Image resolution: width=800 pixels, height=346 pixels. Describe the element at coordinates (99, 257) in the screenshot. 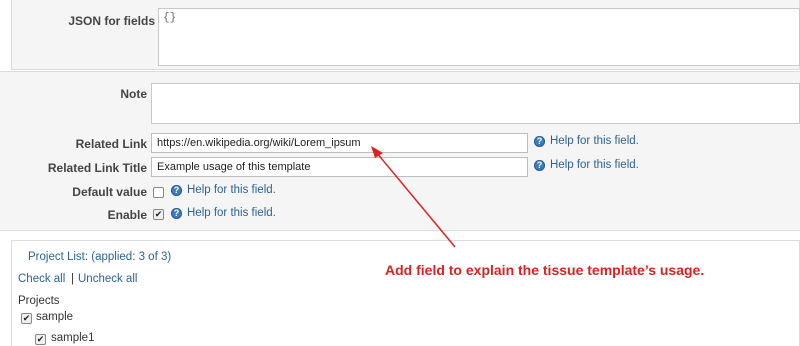

I see `project-list-toggle: Project List: (applied: 3 of 3)` at that location.